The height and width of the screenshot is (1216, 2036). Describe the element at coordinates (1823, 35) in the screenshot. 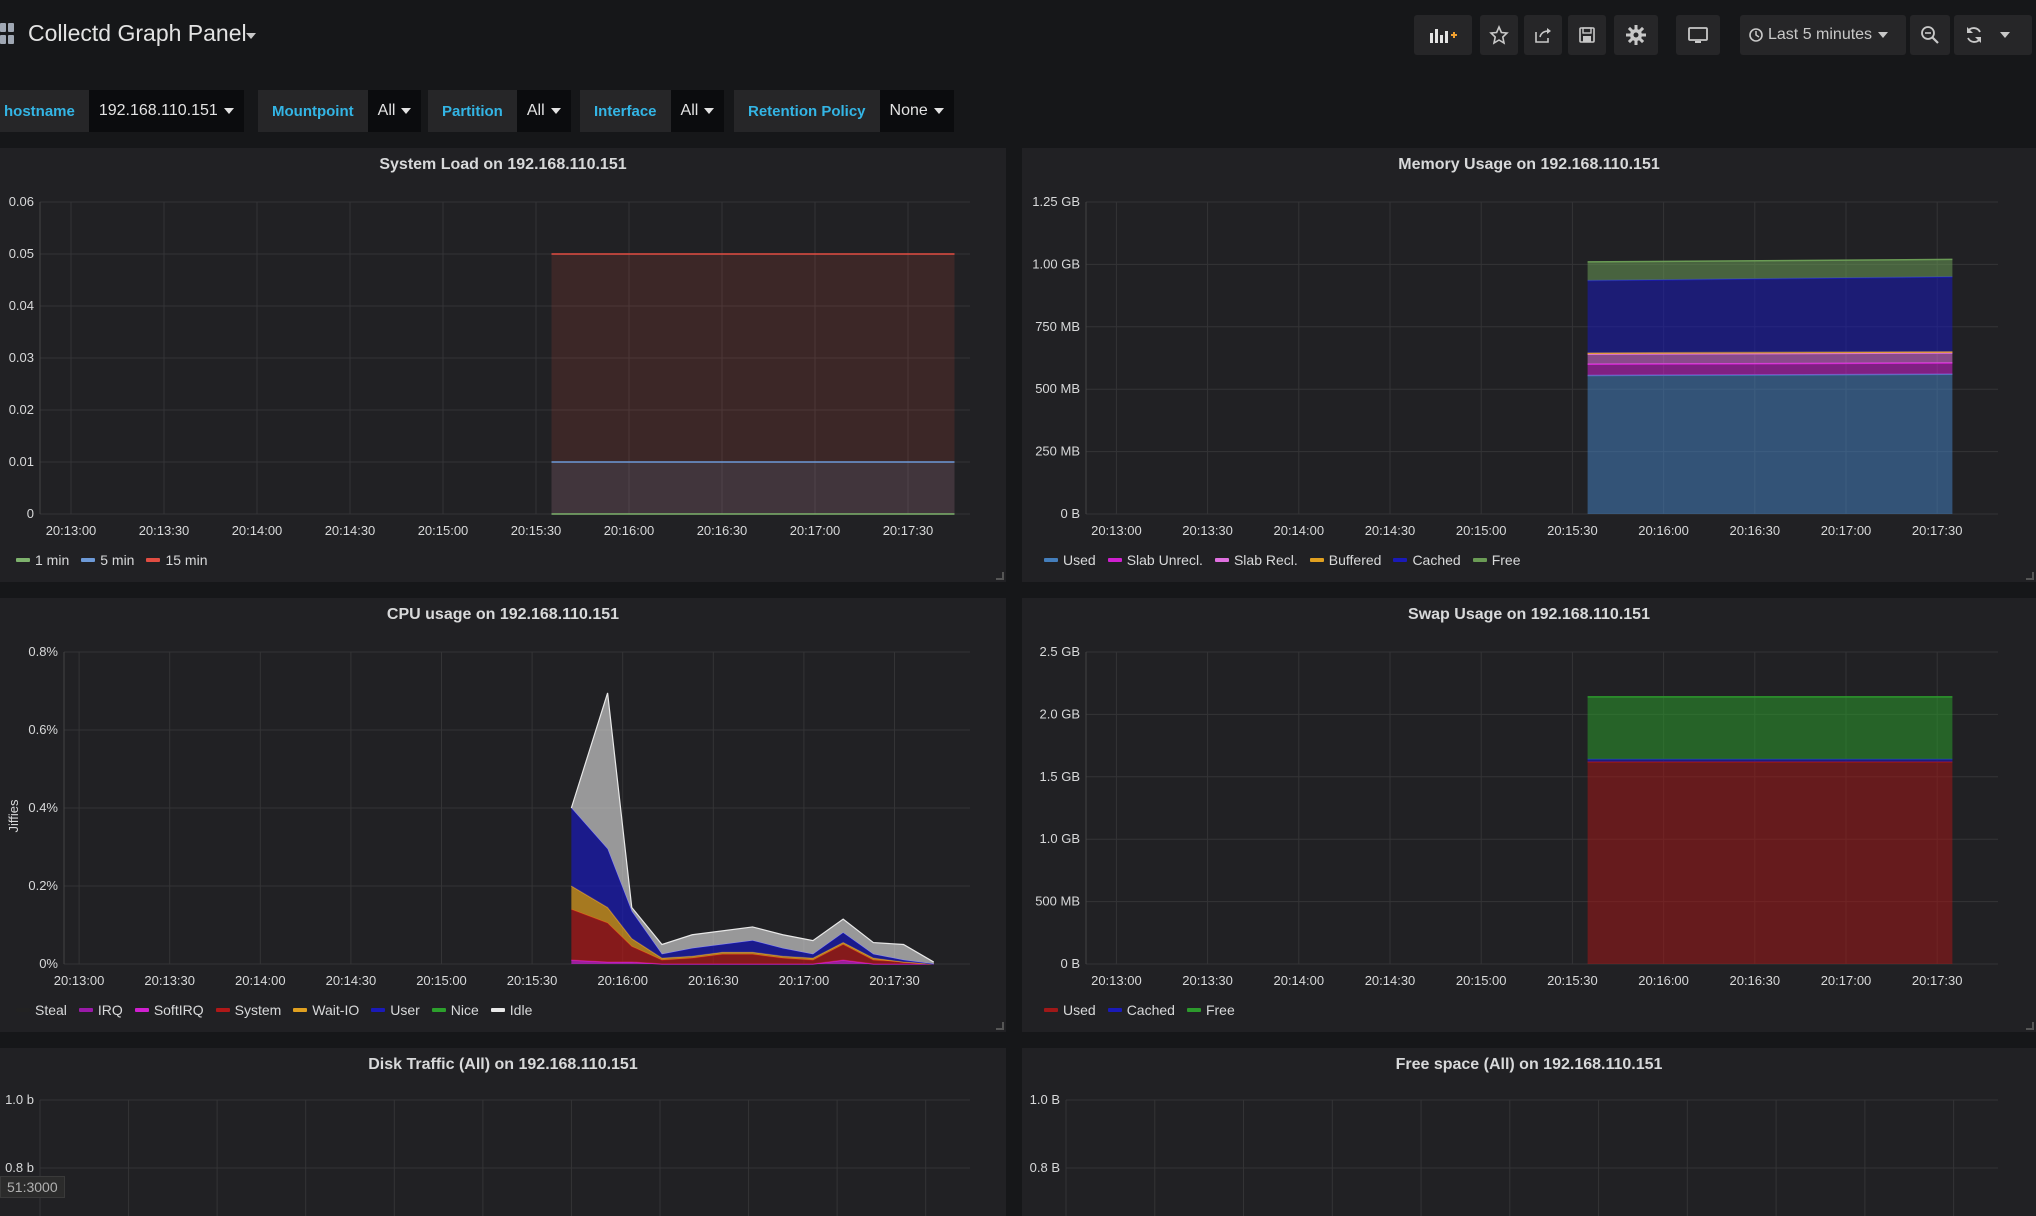

I see `time-range-picker: Last 5 minutes` at that location.